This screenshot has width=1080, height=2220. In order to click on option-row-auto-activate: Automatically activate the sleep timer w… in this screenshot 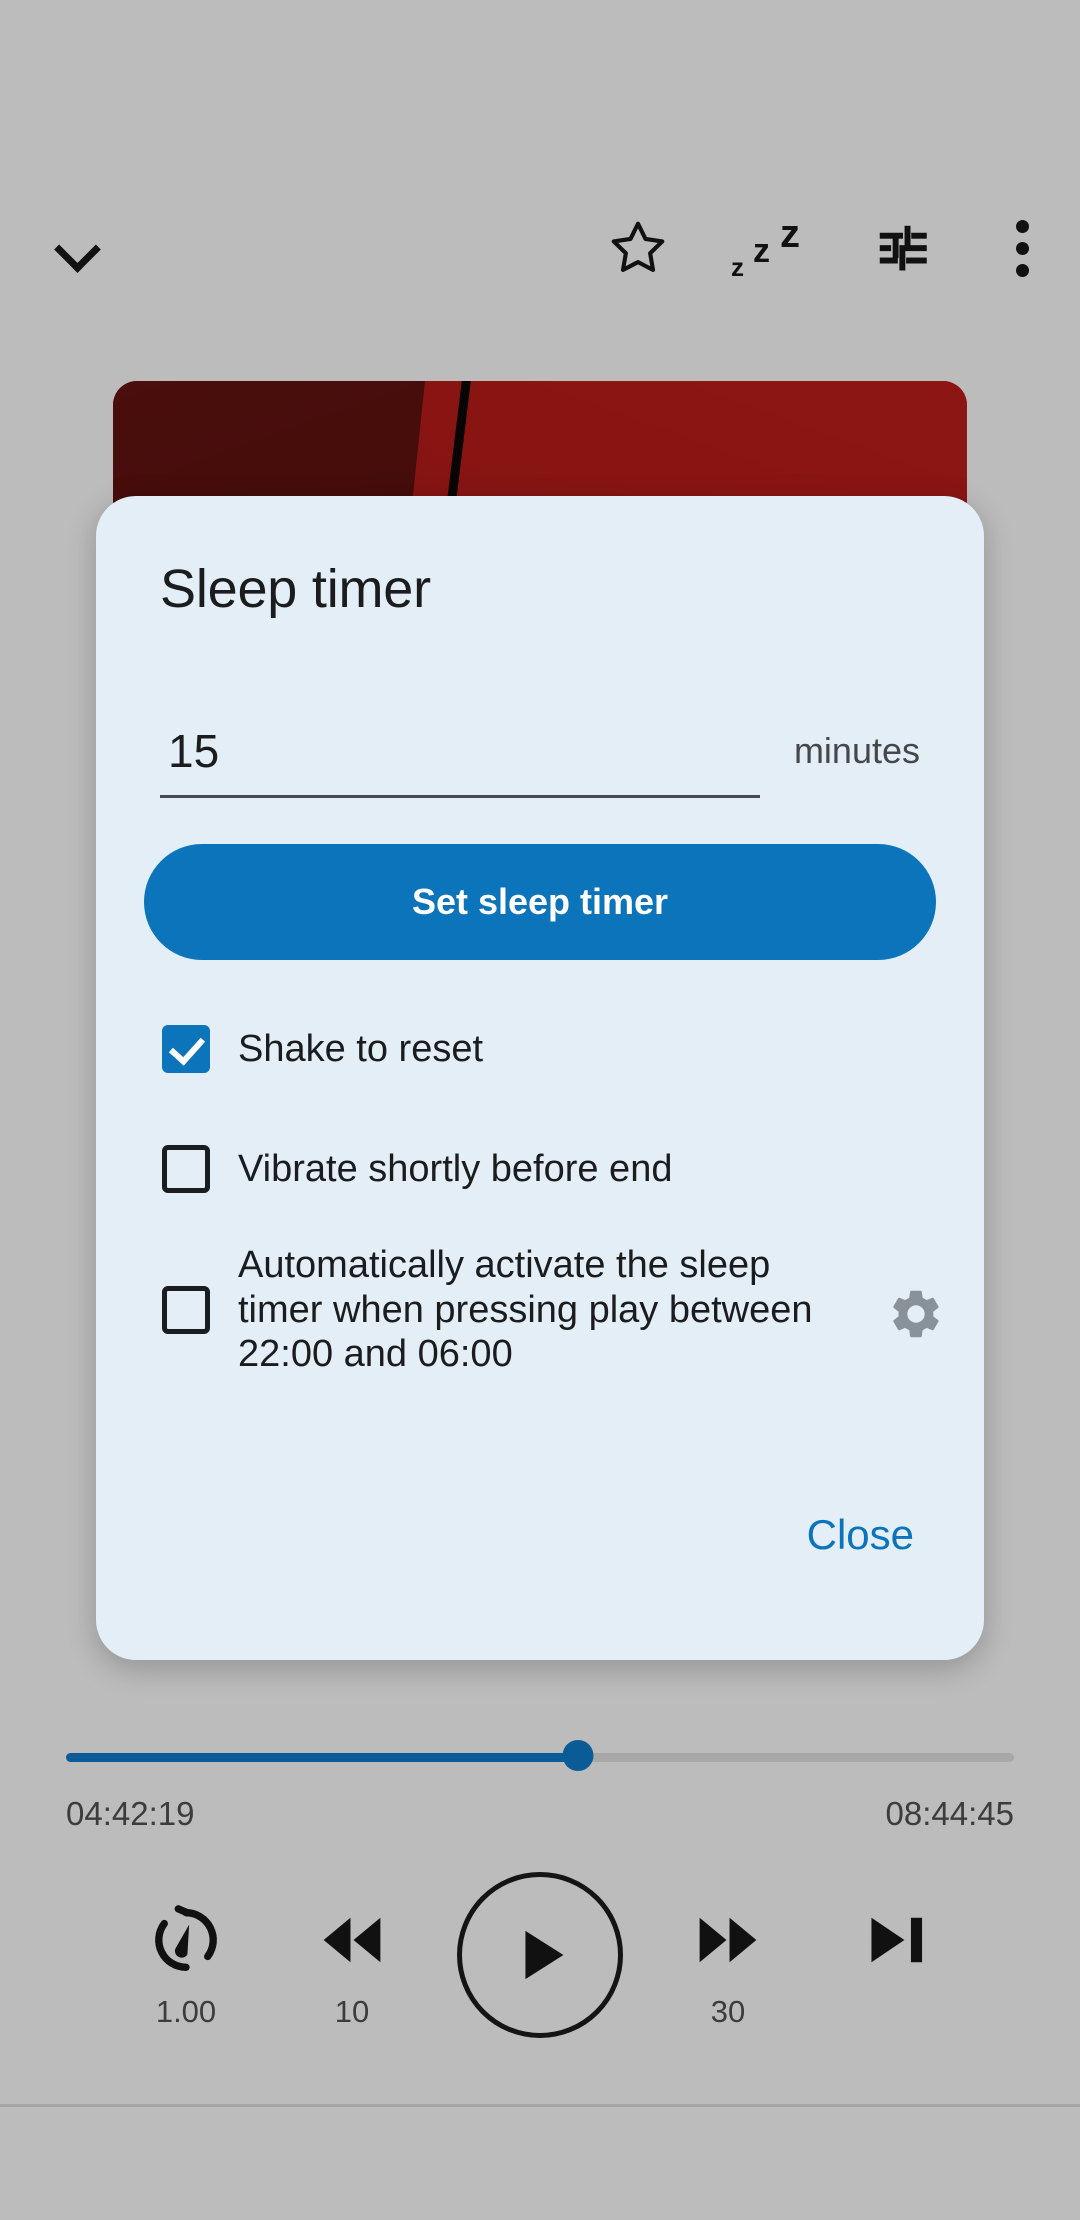, I will do `click(544, 1310)`.